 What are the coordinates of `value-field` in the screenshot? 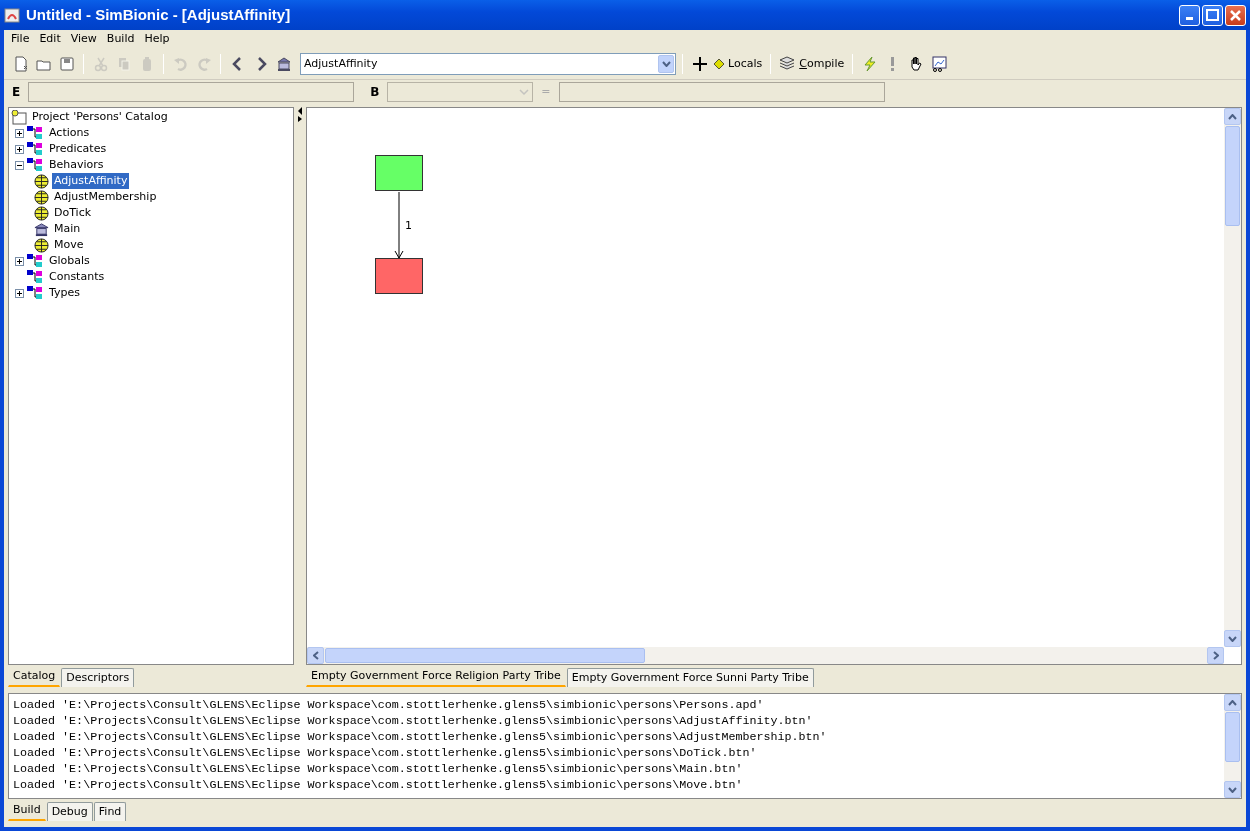 It's located at (721, 92).